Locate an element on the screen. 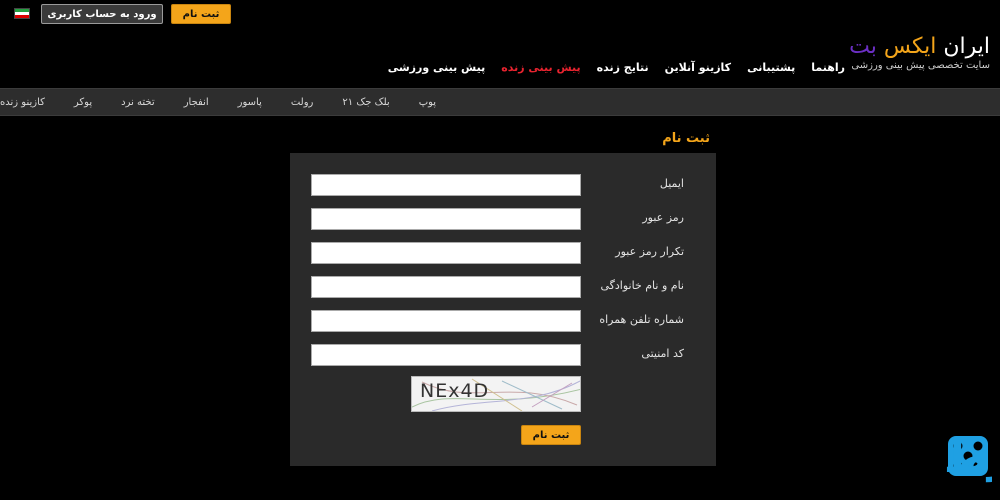 The image size is (1000, 500). fullname-label: نام و نام خانوادگی is located at coordinates (642, 285).